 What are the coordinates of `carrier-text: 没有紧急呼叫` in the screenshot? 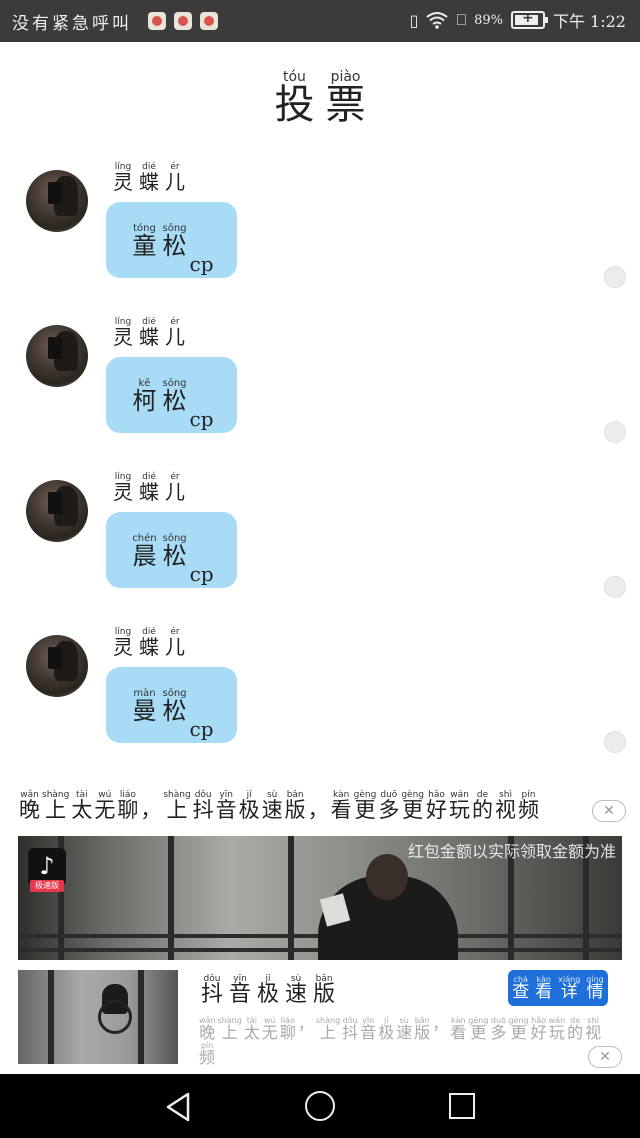 It's located at (72, 24).